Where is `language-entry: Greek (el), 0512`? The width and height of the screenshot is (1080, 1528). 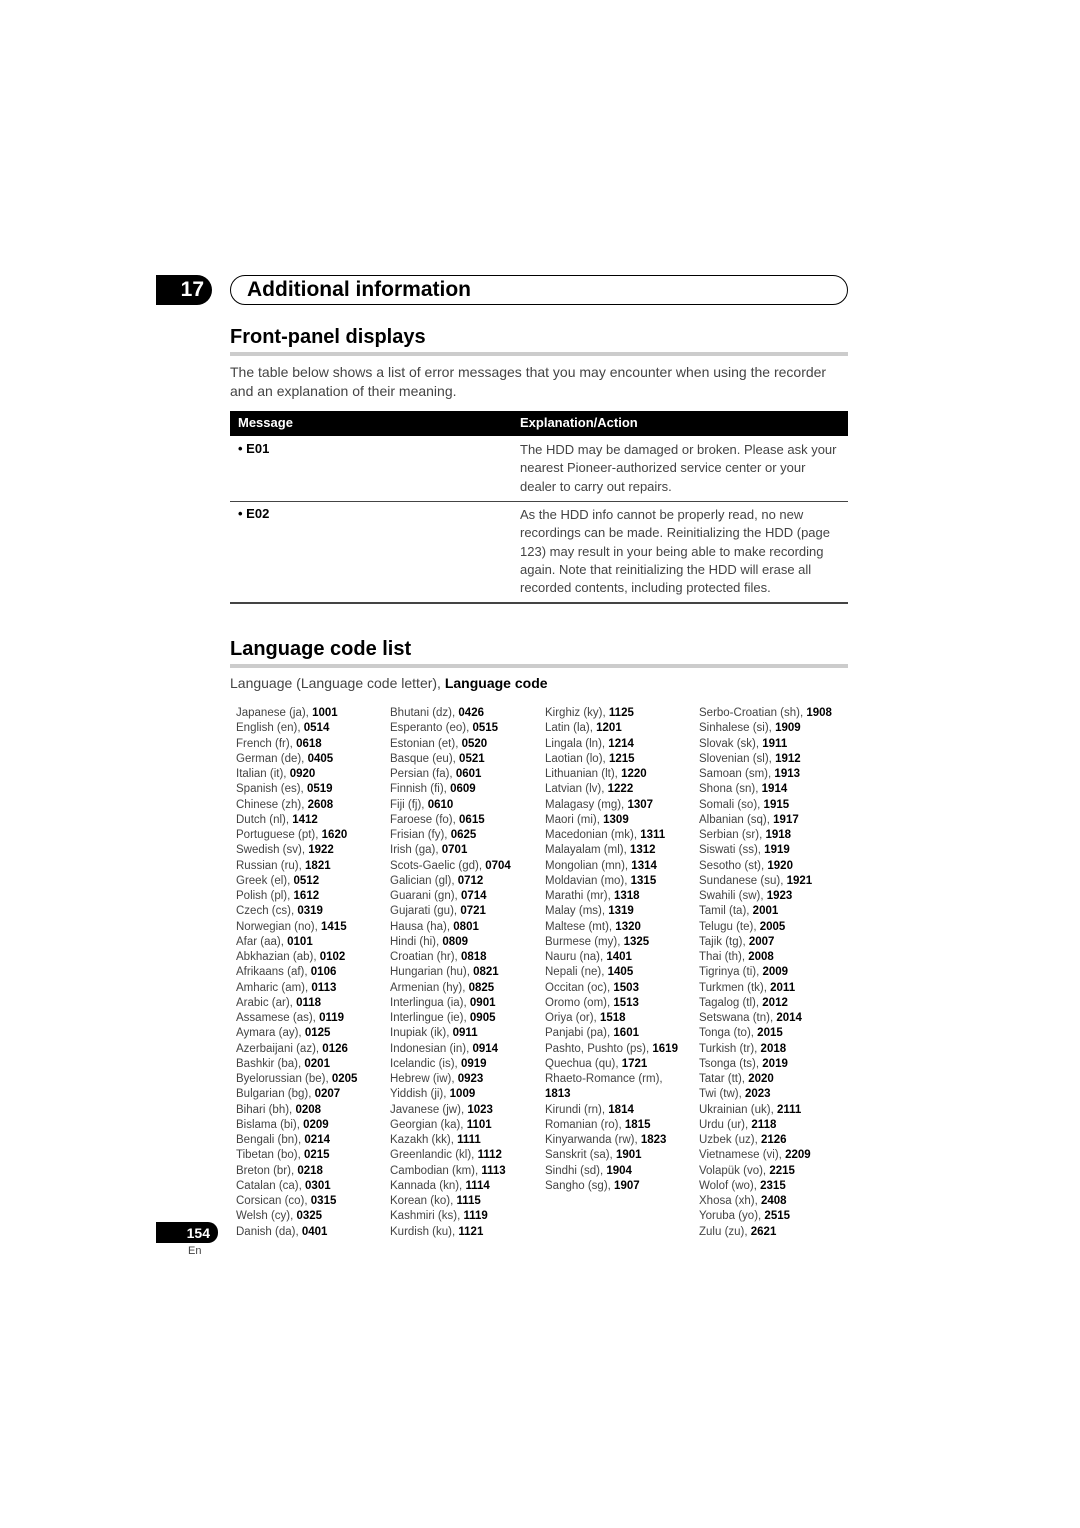 language-entry: Greek (el), 0512 is located at coordinates (296, 881).